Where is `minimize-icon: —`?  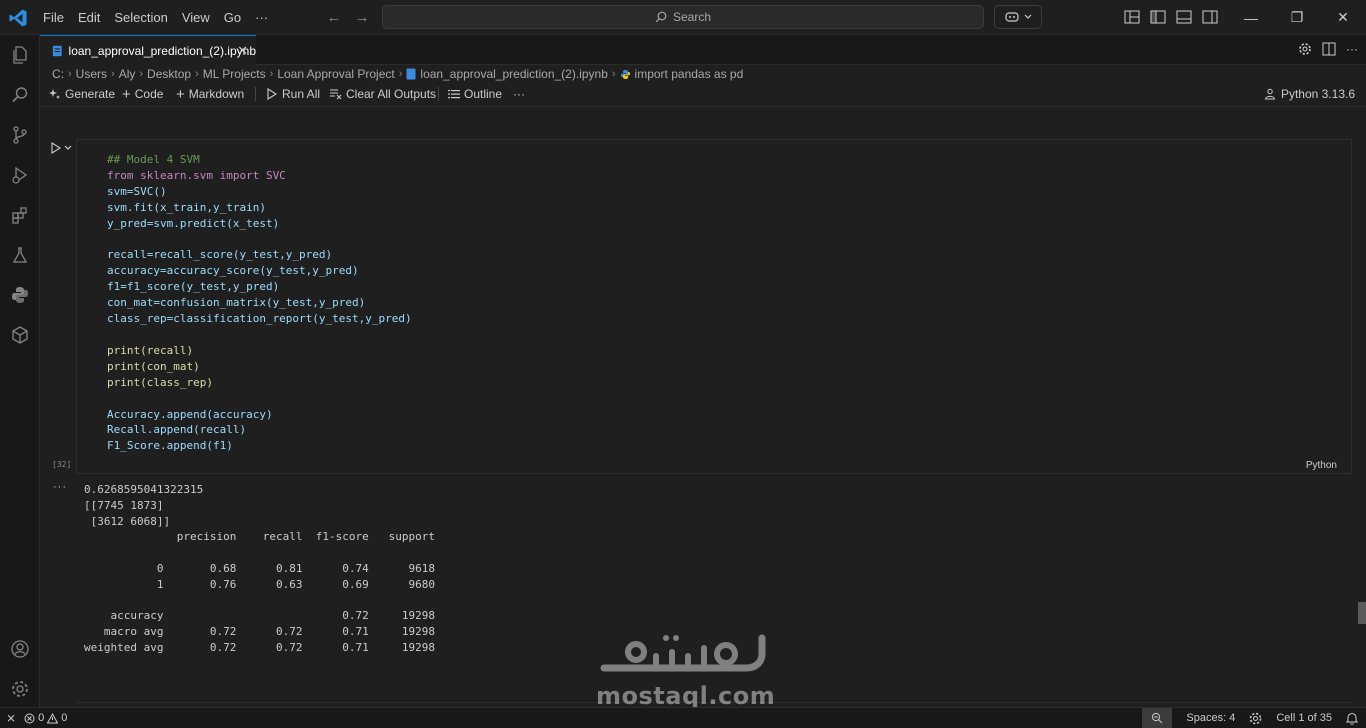 minimize-icon: — is located at coordinates (1251, 17).